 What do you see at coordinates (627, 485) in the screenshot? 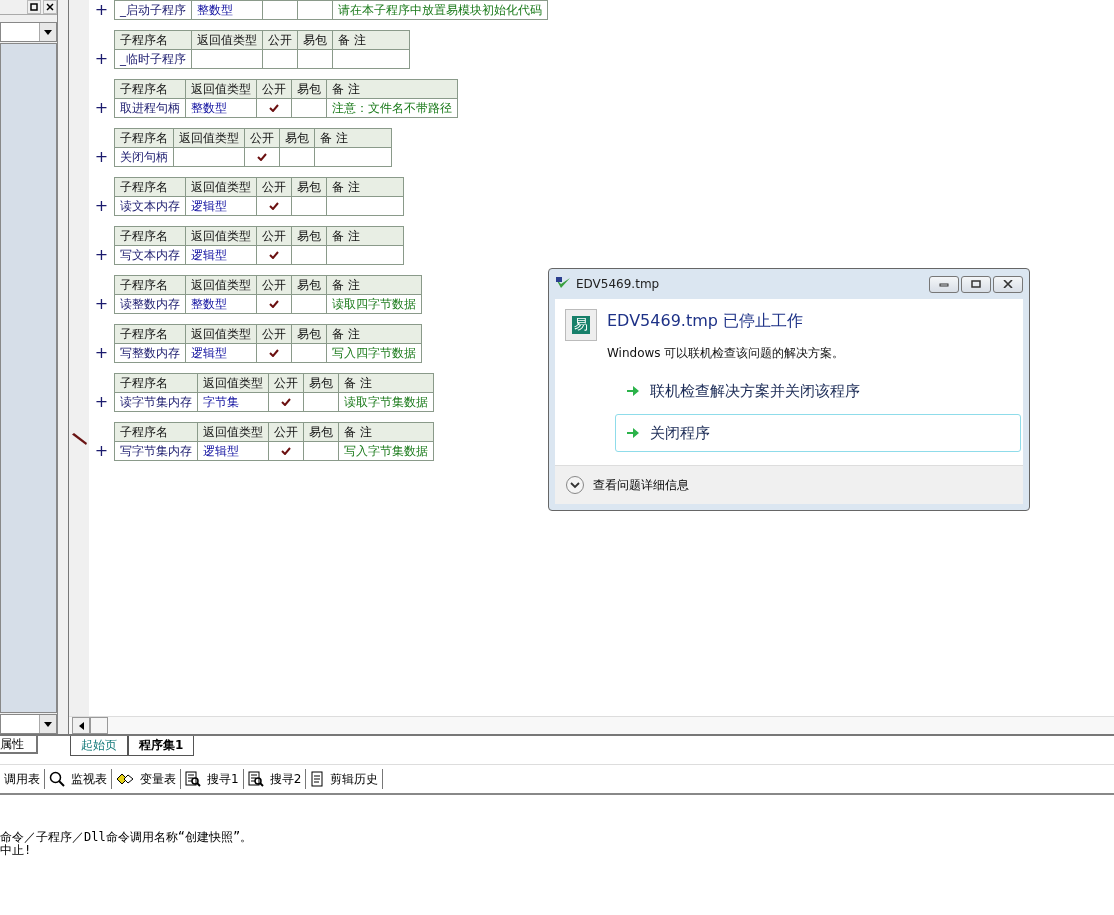
I see `details-toggle: 查看问题详细信息` at bounding box center [627, 485].